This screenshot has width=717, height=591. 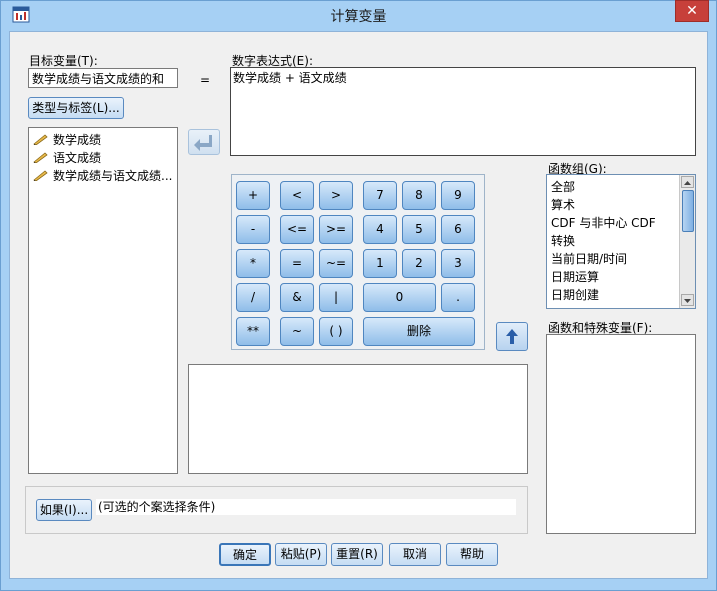 What do you see at coordinates (336, 195) in the screenshot?
I see `key-greater-than: >` at bounding box center [336, 195].